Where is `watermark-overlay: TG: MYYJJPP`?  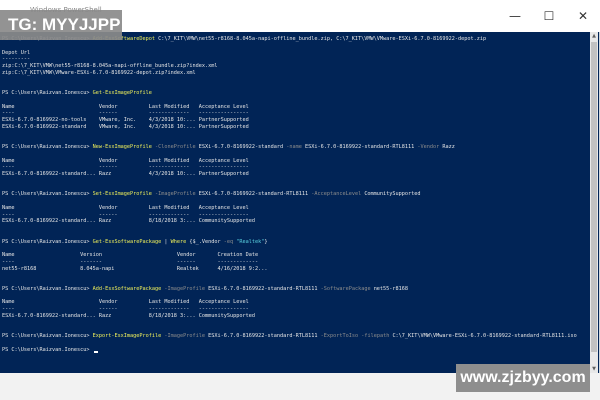 watermark-overlay: TG: MYYJJPP is located at coordinates (61, 25).